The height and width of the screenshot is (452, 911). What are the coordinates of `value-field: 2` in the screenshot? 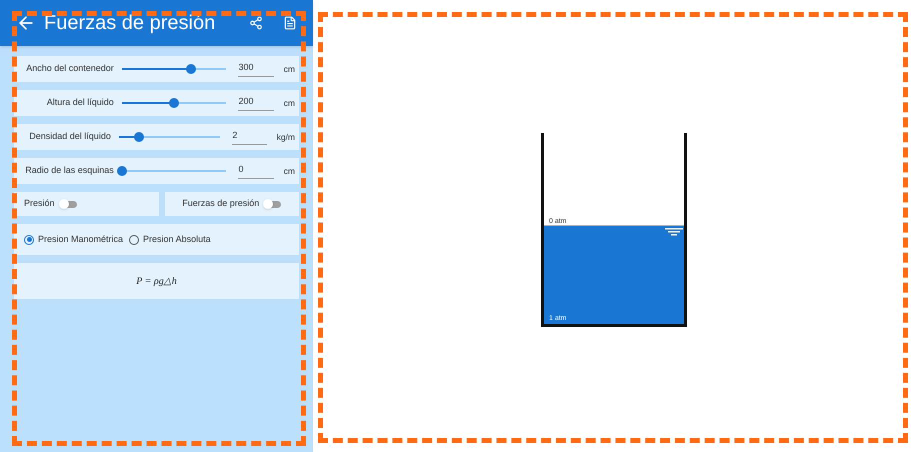 It's located at (249, 137).